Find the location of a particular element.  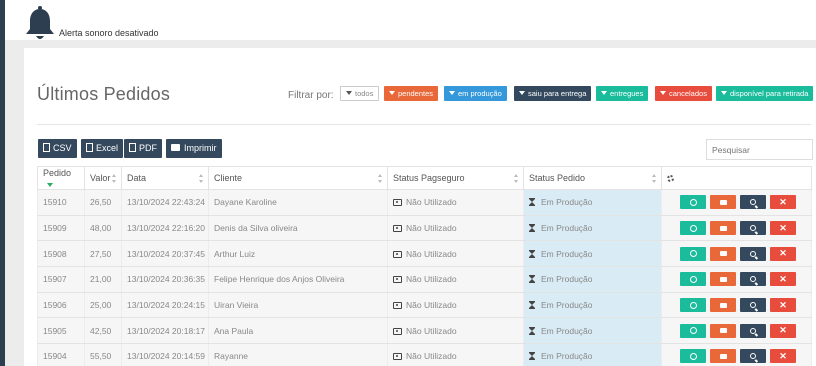

export-excel-button: Excel is located at coordinates (102, 148).